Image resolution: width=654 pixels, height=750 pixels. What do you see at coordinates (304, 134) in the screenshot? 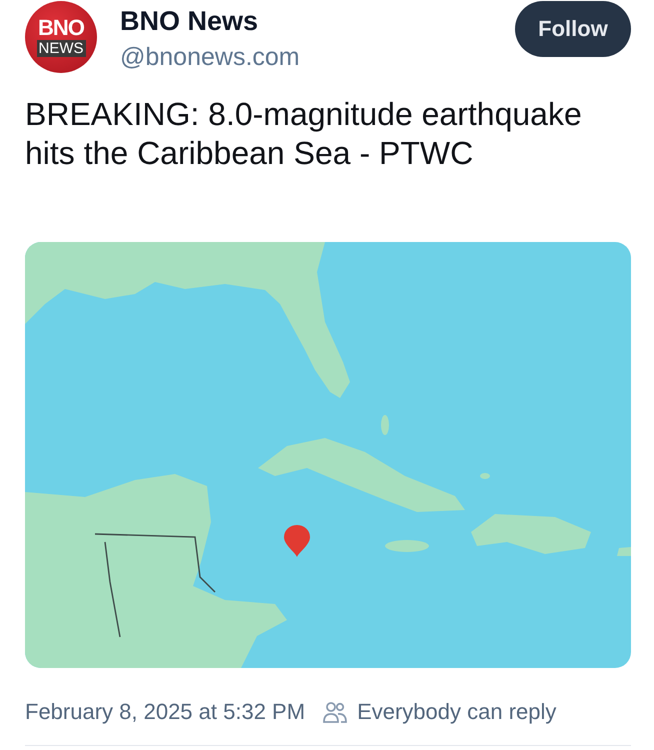
I see `post-text: BREAKING: 8.0-magnitude earthquake hits the Caribbean Sea - PTWC` at bounding box center [304, 134].